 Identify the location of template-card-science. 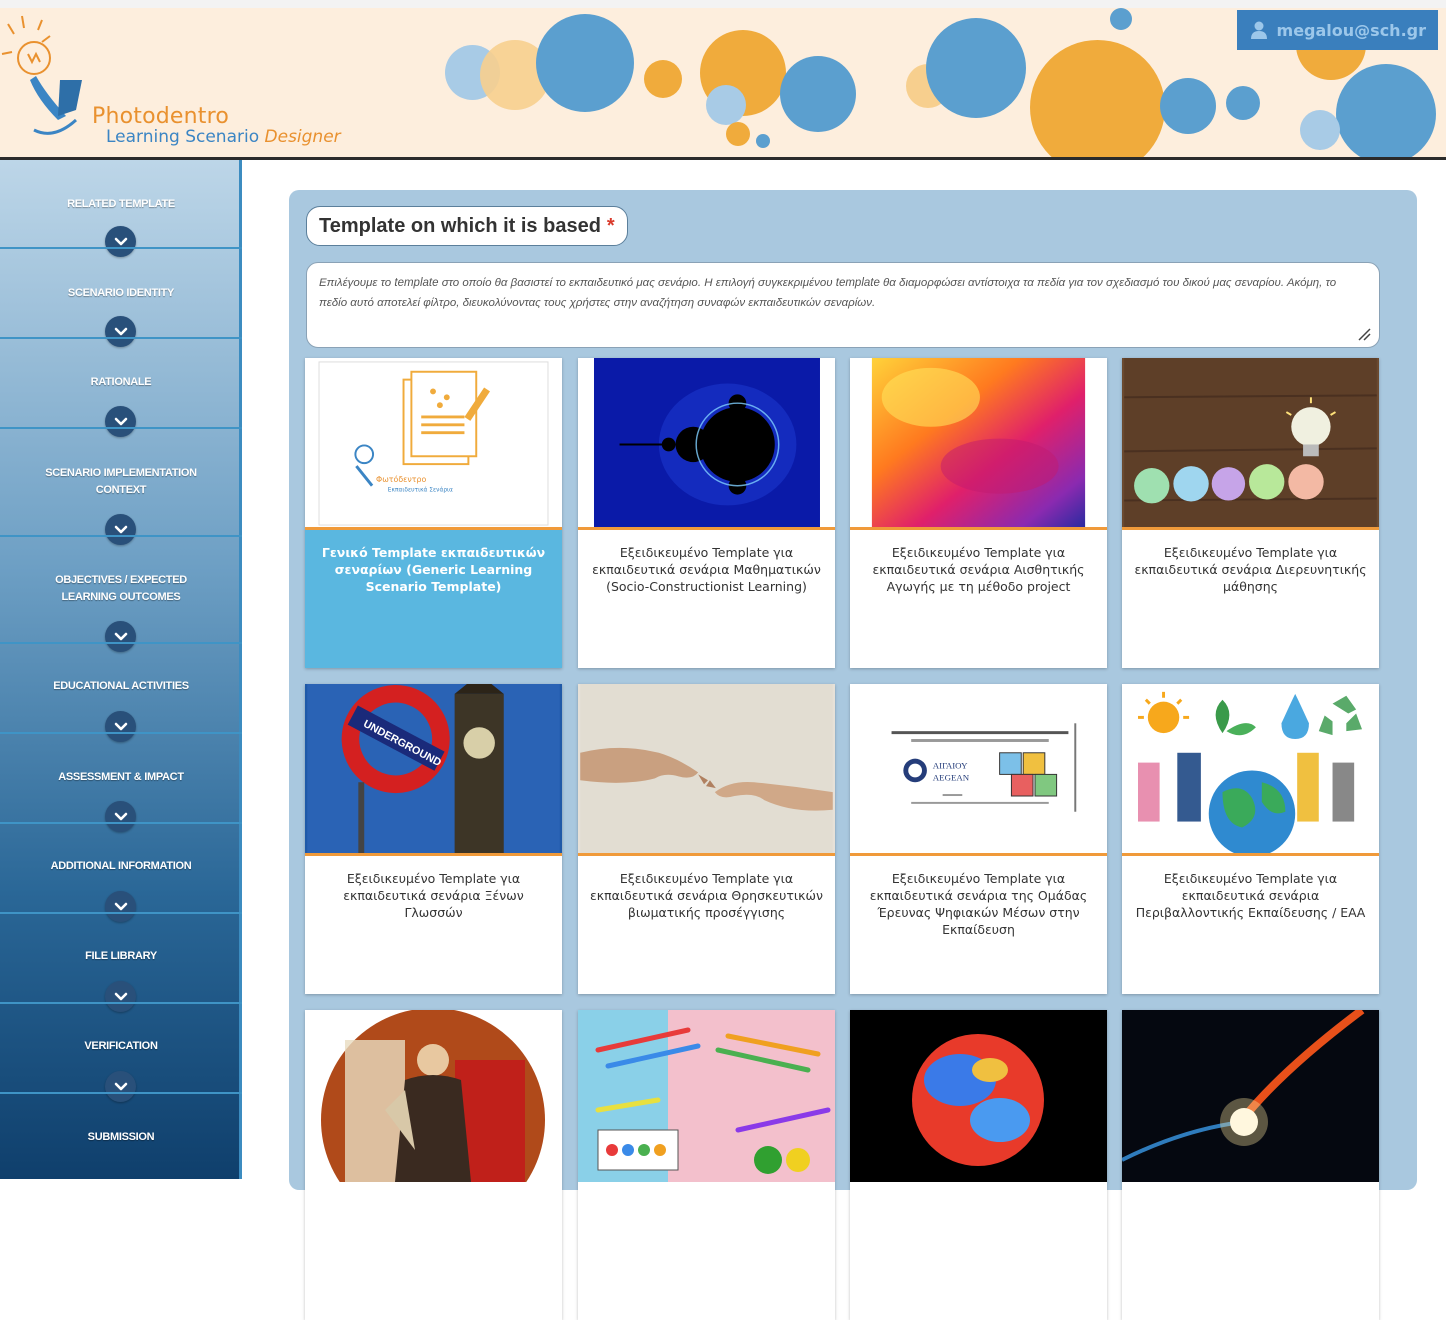
(978, 1165).